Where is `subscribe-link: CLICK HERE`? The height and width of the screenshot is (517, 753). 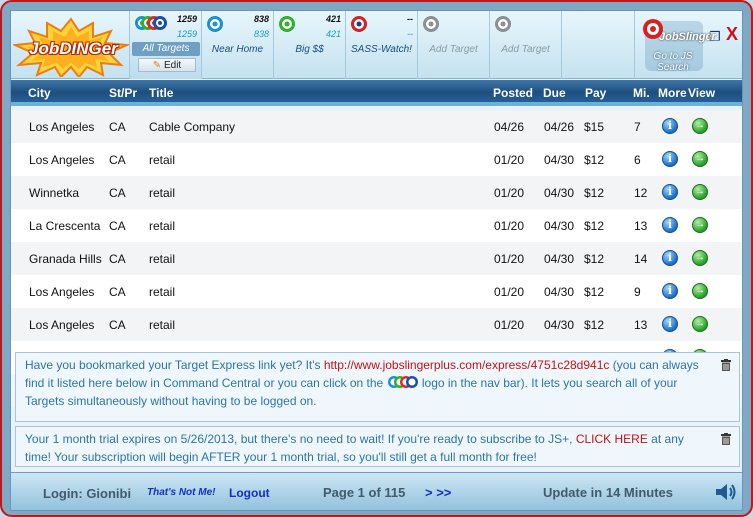 subscribe-link: CLICK HERE is located at coordinates (612, 439).